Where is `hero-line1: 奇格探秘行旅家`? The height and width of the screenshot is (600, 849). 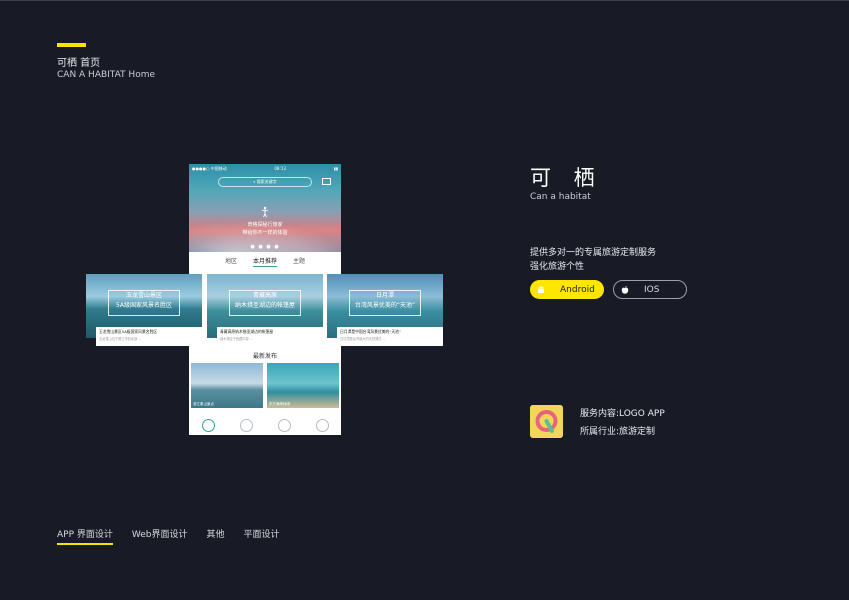
hero-line1: 奇格探秘行旅家 is located at coordinates (265, 225).